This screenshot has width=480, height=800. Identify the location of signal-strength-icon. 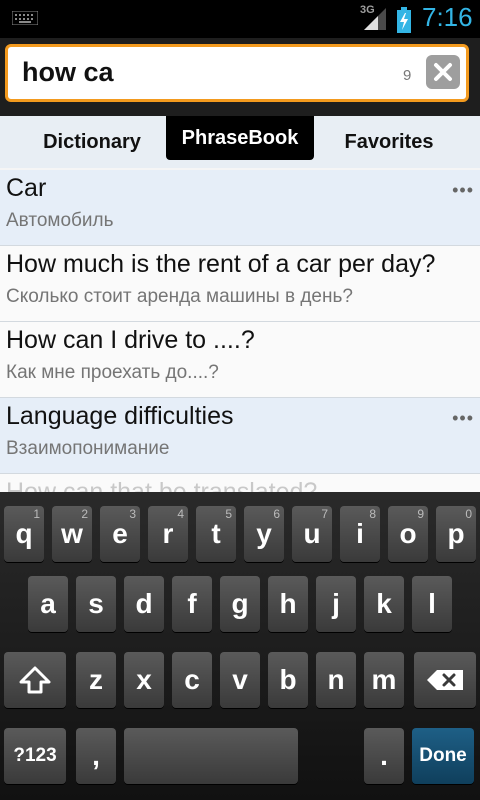
(375, 19).